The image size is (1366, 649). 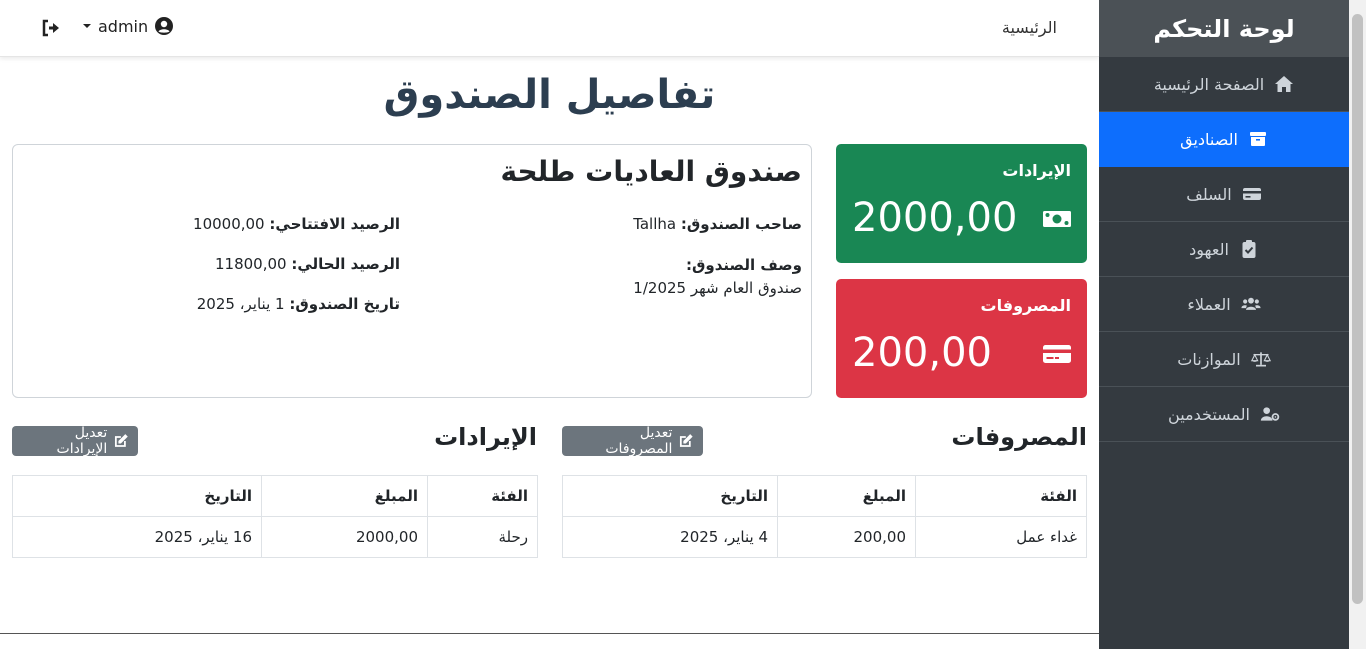 I want to click on box-icon, so click(x=1257, y=139).